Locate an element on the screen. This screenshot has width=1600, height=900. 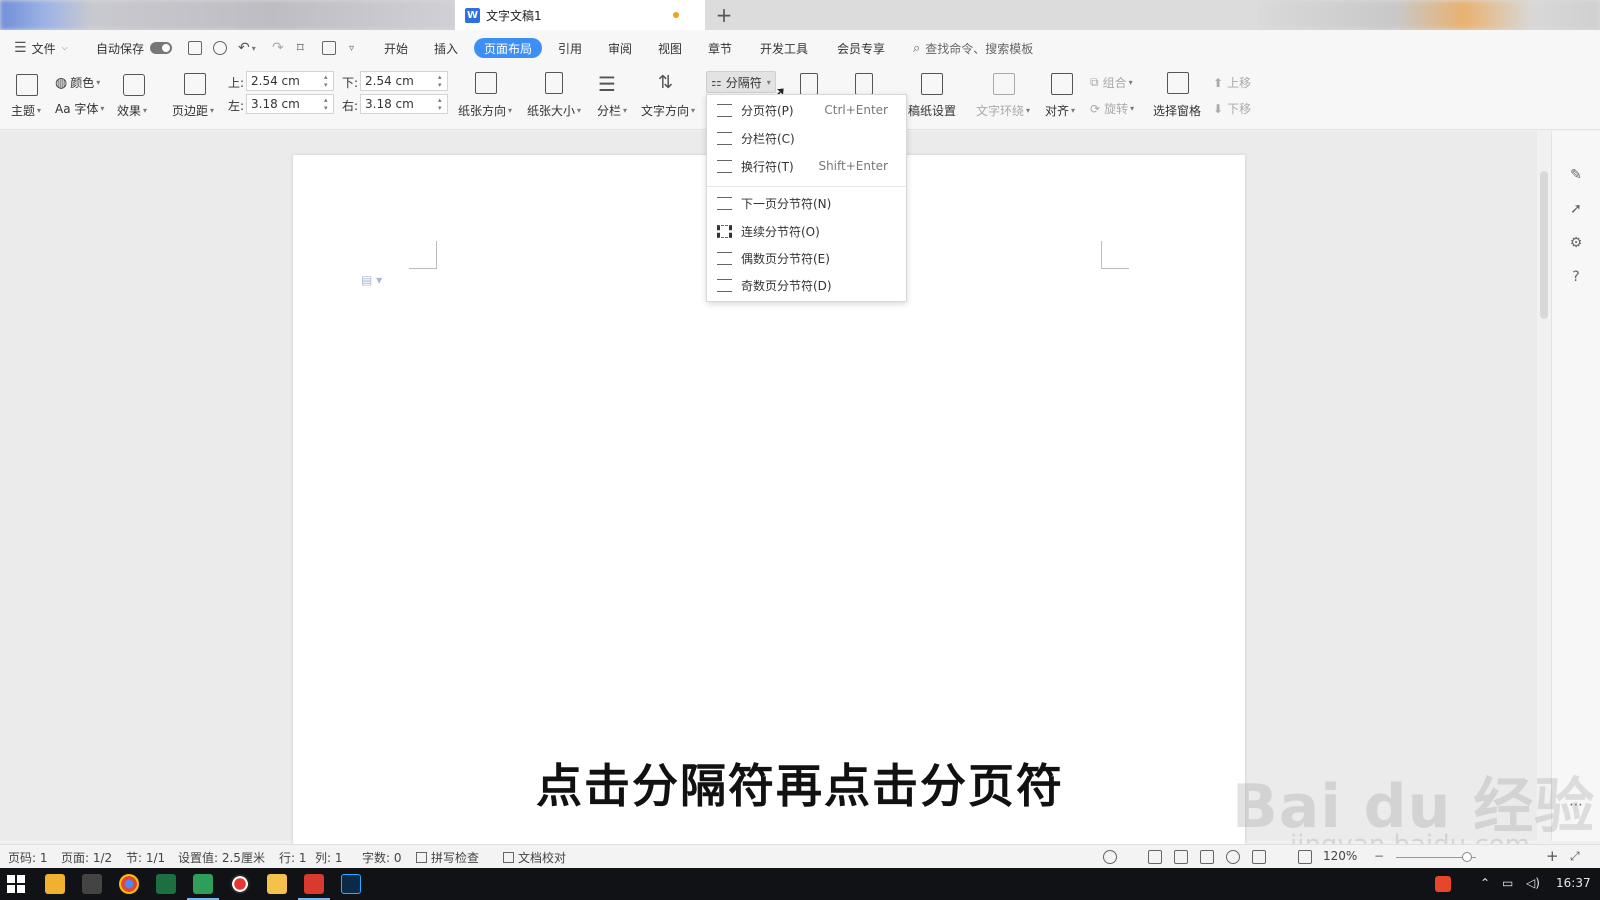
spell-check-button: 拼写检查 is located at coordinates (447, 857).